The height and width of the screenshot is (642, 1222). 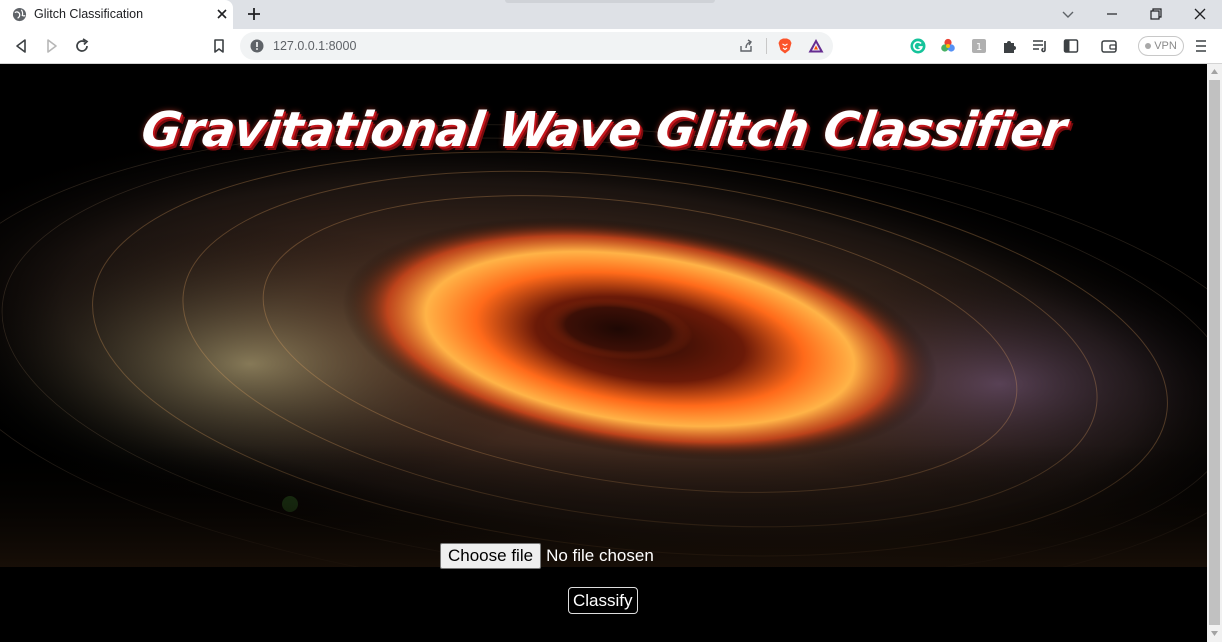 I want to click on extension-icon: 1, so click(x=979, y=46).